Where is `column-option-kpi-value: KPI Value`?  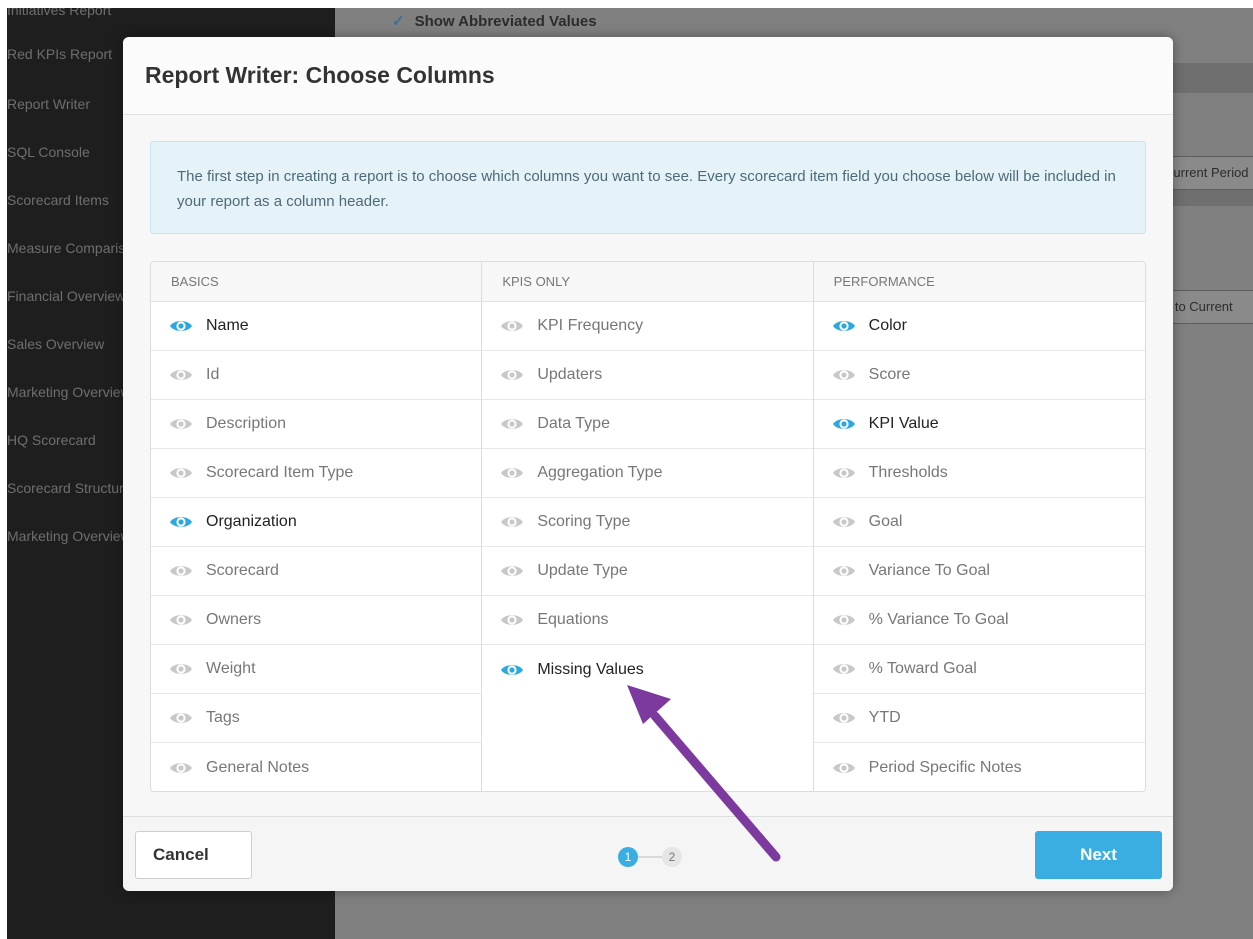 column-option-kpi-value: KPI Value is located at coordinates (979, 424).